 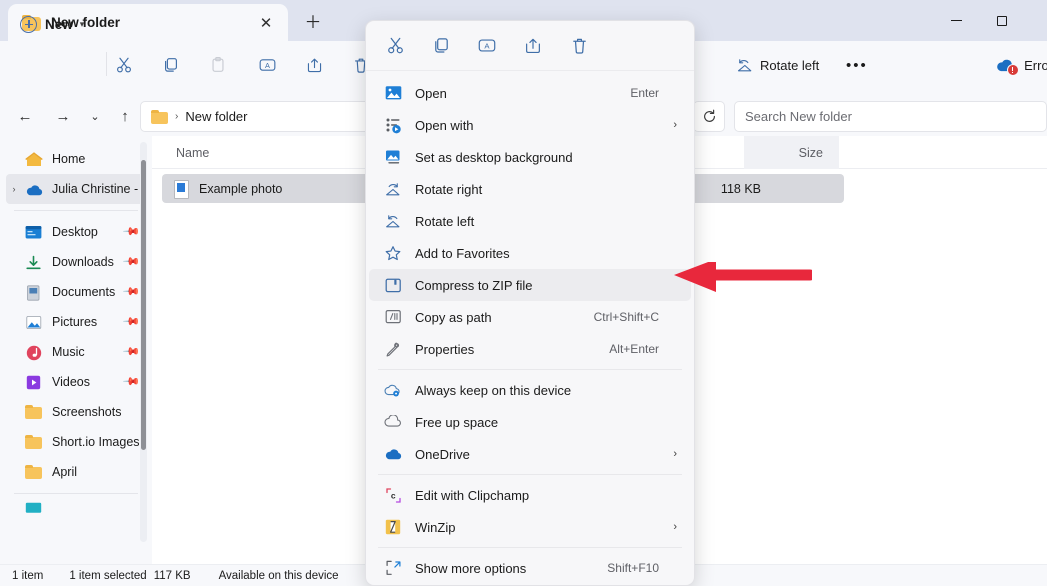 I want to click on search-input, so click(x=895, y=116).